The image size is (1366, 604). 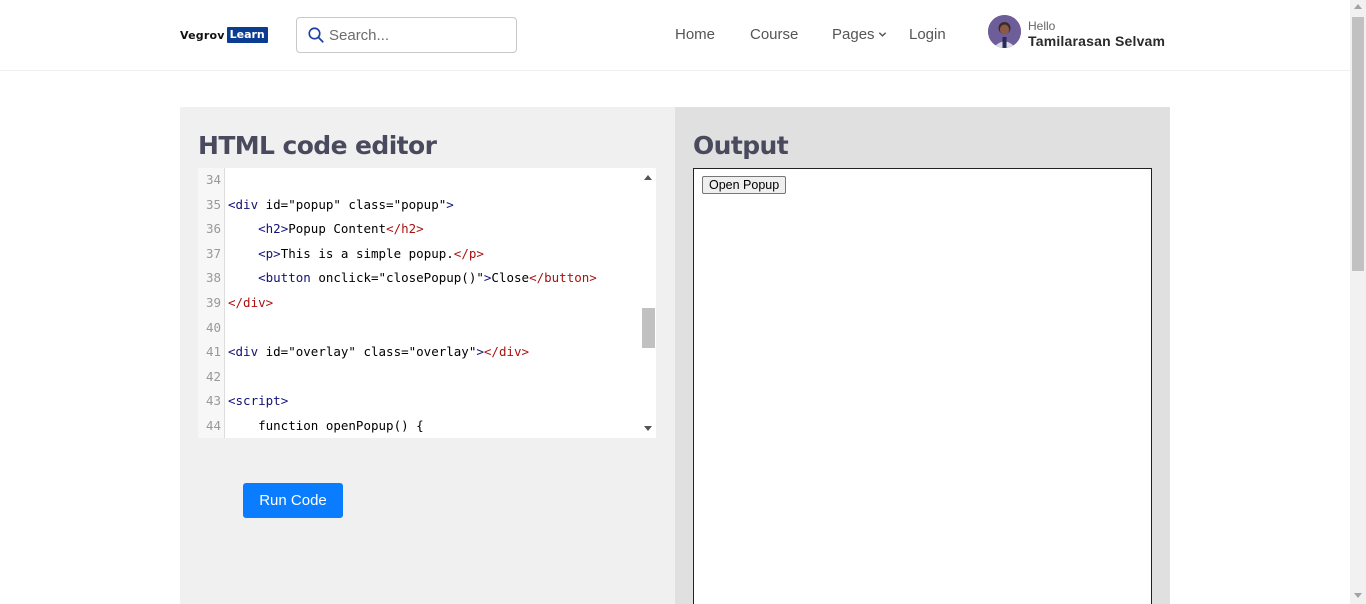 I want to click on code-line: 37 <p>This is a simple popup.</p>, so click(x=419, y=254).